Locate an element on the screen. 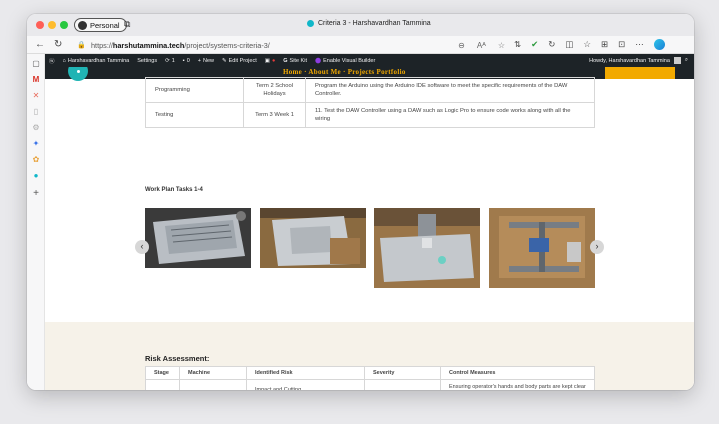 The width and height of the screenshot is (719, 424). wp-new: + New is located at coordinates (206, 61).